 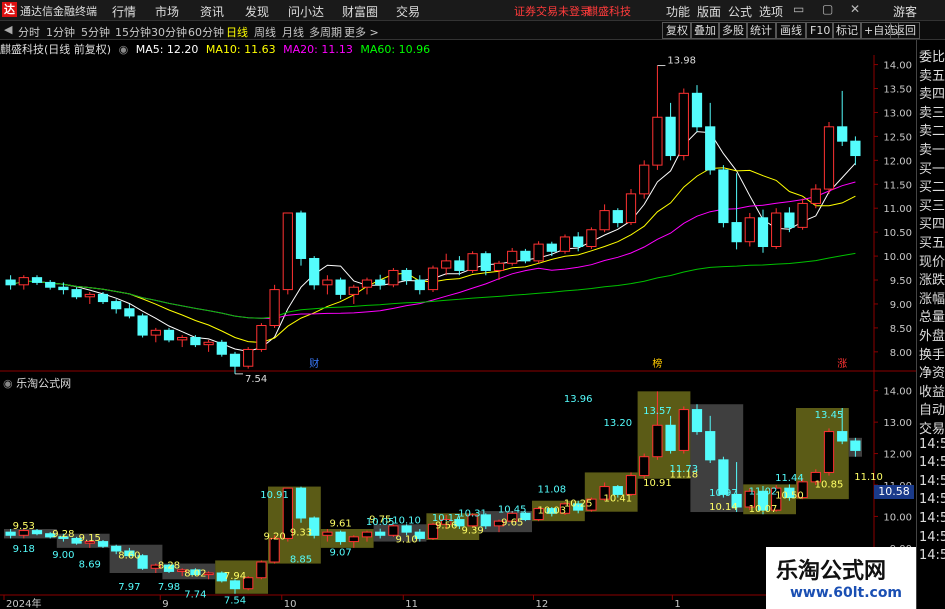 I want to click on sidebar-item: 总量, so click(x=932, y=318).